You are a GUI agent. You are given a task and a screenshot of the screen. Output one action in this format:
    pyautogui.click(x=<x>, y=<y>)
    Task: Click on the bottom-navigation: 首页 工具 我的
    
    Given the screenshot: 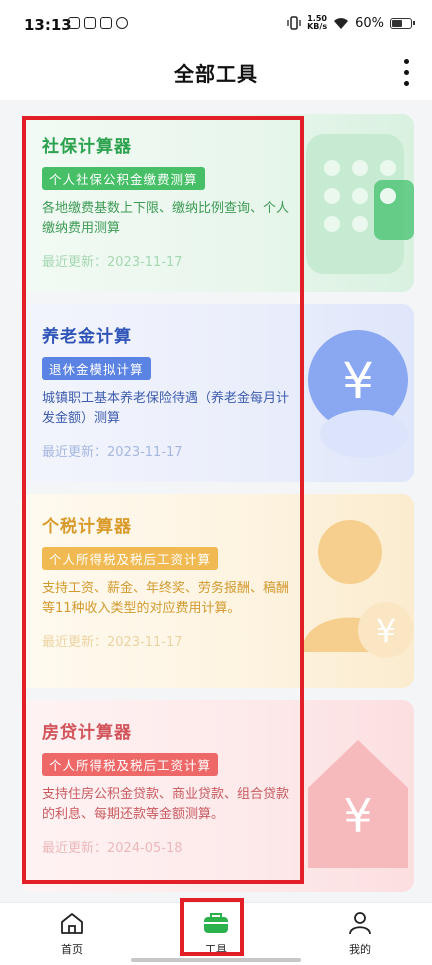 What is the action you would take?
    pyautogui.click(x=216, y=933)
    